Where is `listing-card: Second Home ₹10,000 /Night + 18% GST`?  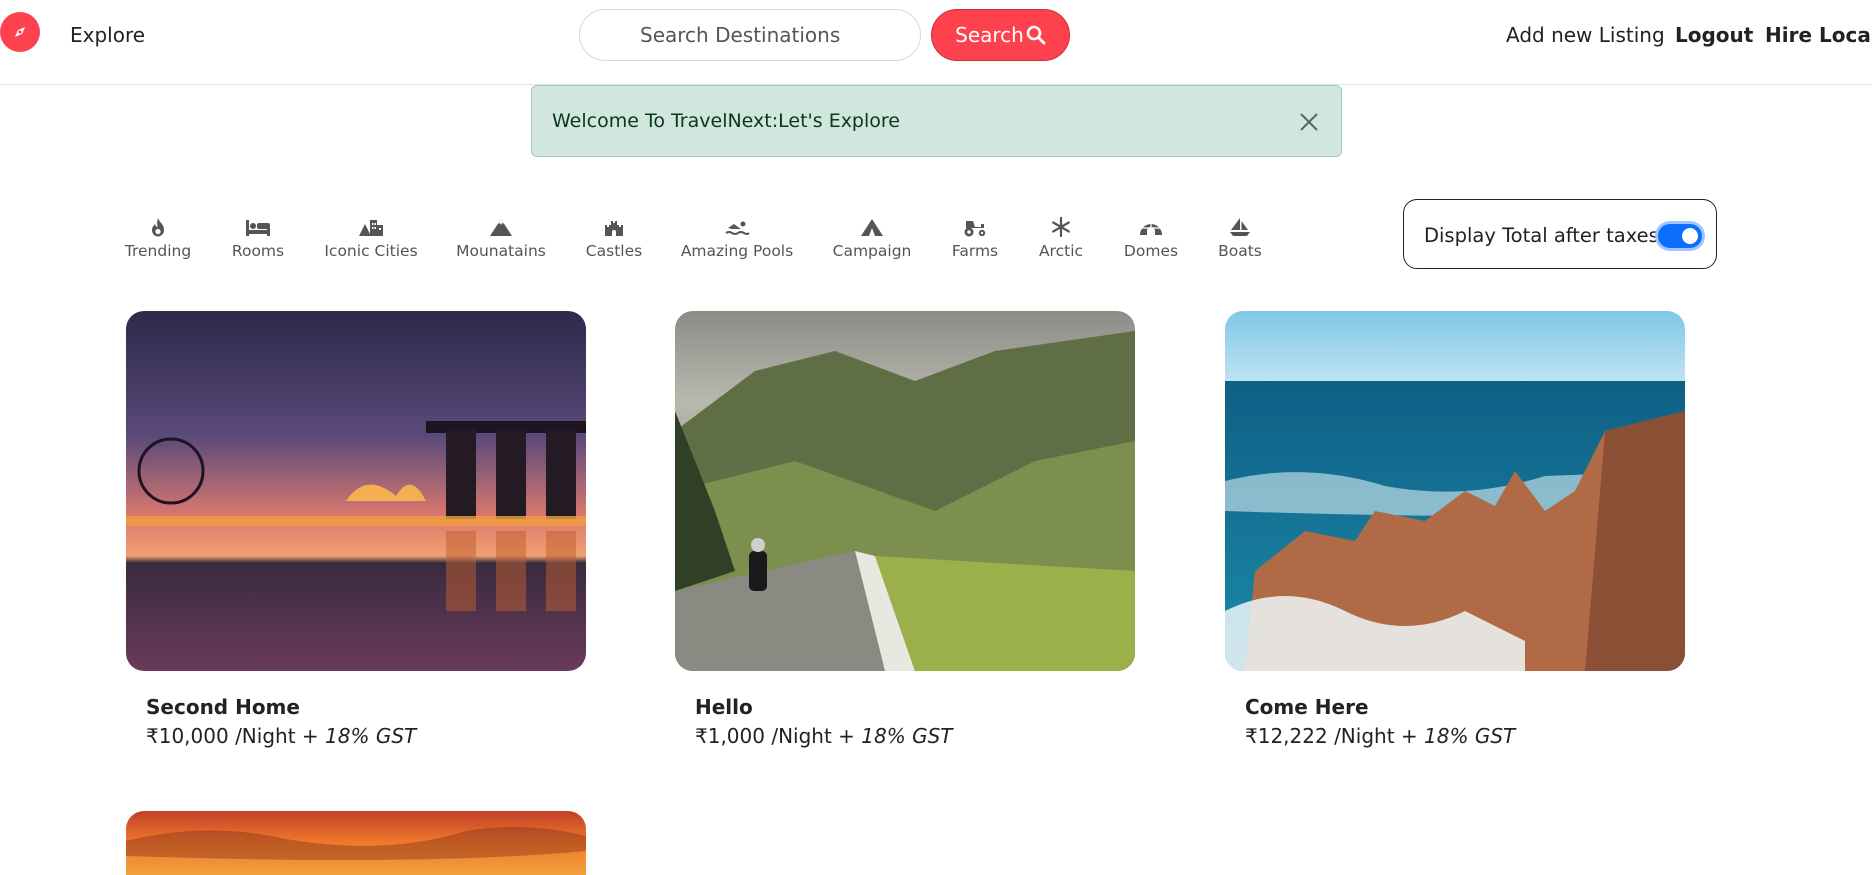 listing-card: Second Home ₹10,000 /Night + 18% GST is located at coordinates (356, 529).